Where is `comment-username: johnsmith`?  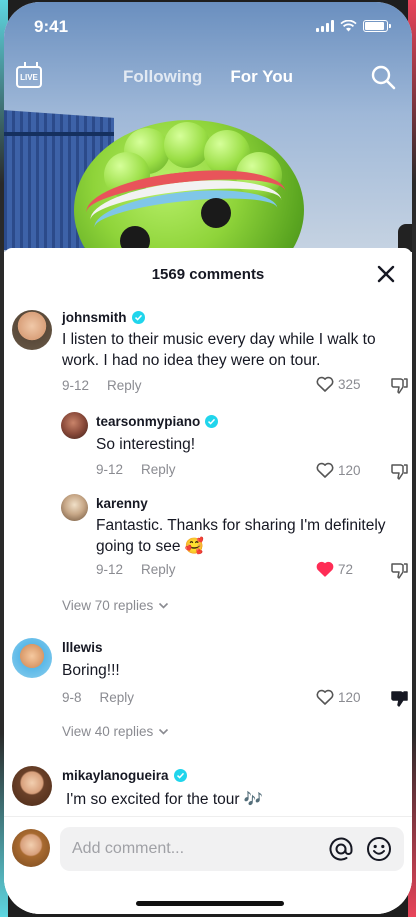
comment-username: johnsmith is located at coordinates (103, 317).